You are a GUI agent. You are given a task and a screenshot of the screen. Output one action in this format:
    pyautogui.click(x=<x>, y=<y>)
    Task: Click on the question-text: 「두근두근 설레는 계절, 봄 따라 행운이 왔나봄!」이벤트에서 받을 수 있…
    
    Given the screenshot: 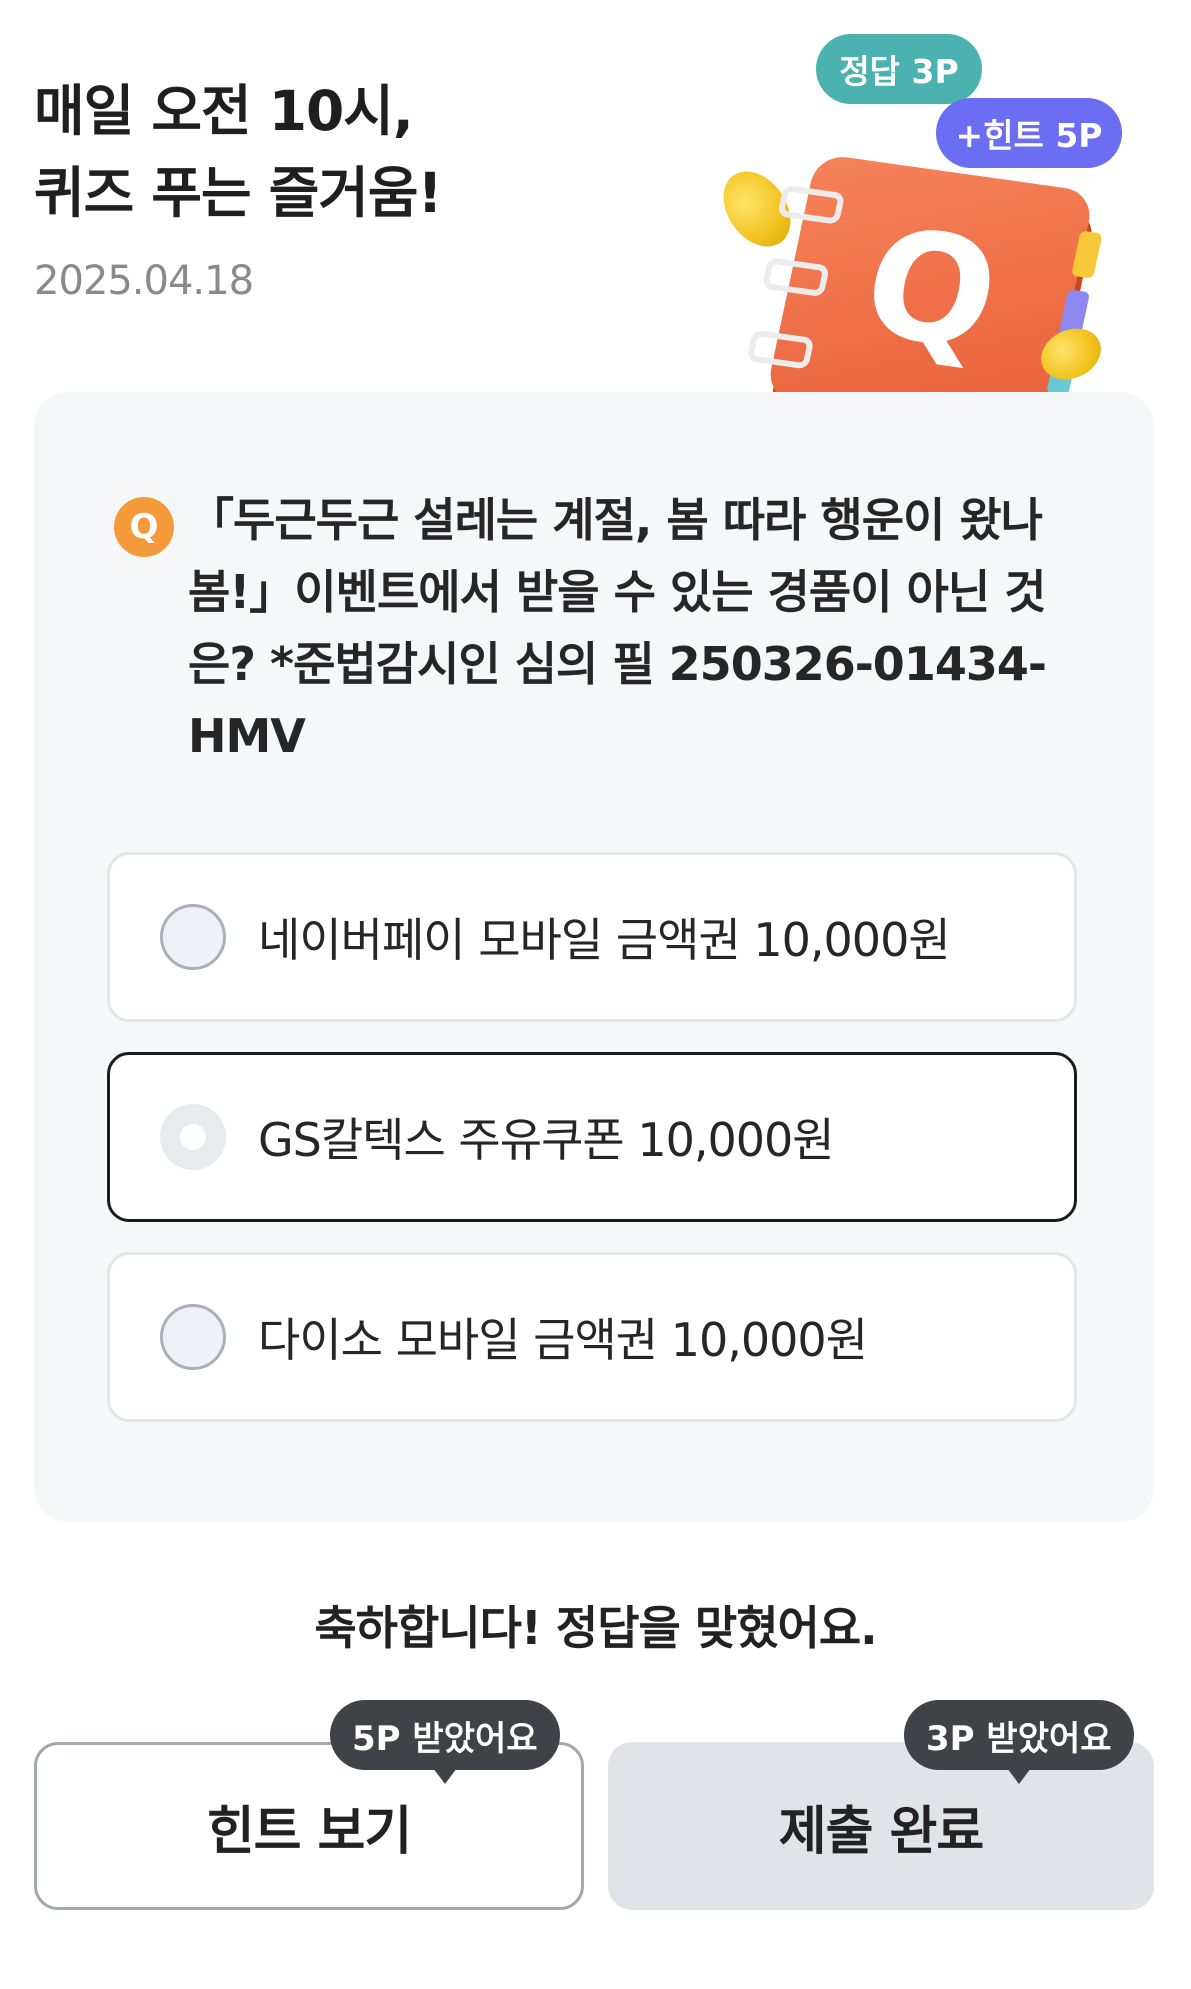 What is the action you would take?
    pyautogui.click(x=617, y=628)
    